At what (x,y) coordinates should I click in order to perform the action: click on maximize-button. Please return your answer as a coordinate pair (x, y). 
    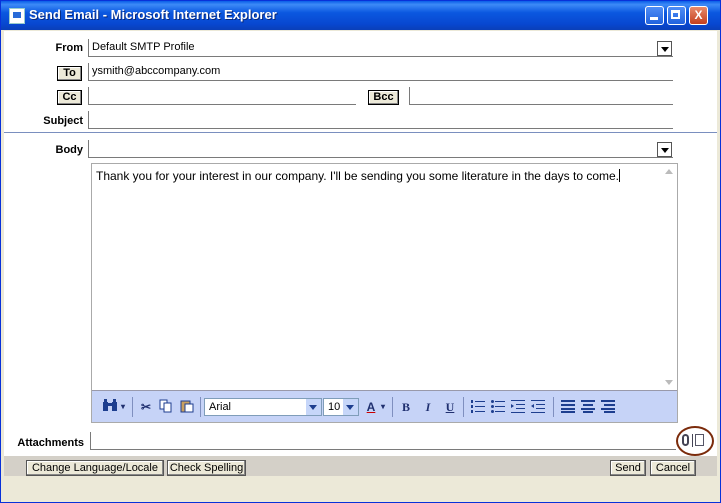
    Looking at the image, I should click on (676, 15).